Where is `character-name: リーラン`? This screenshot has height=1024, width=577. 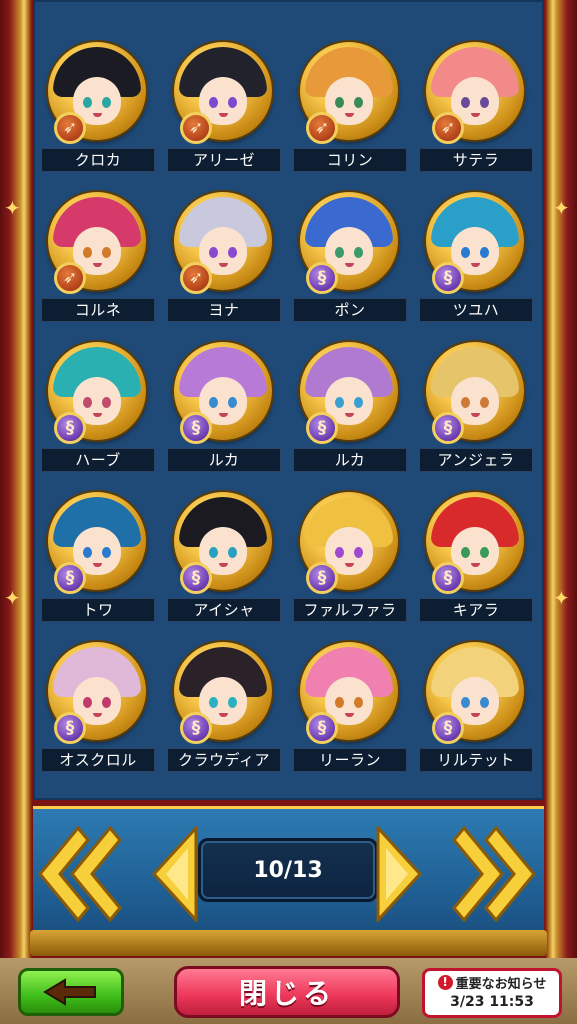
character-name: リーラン is located at coordinates (350, 760).